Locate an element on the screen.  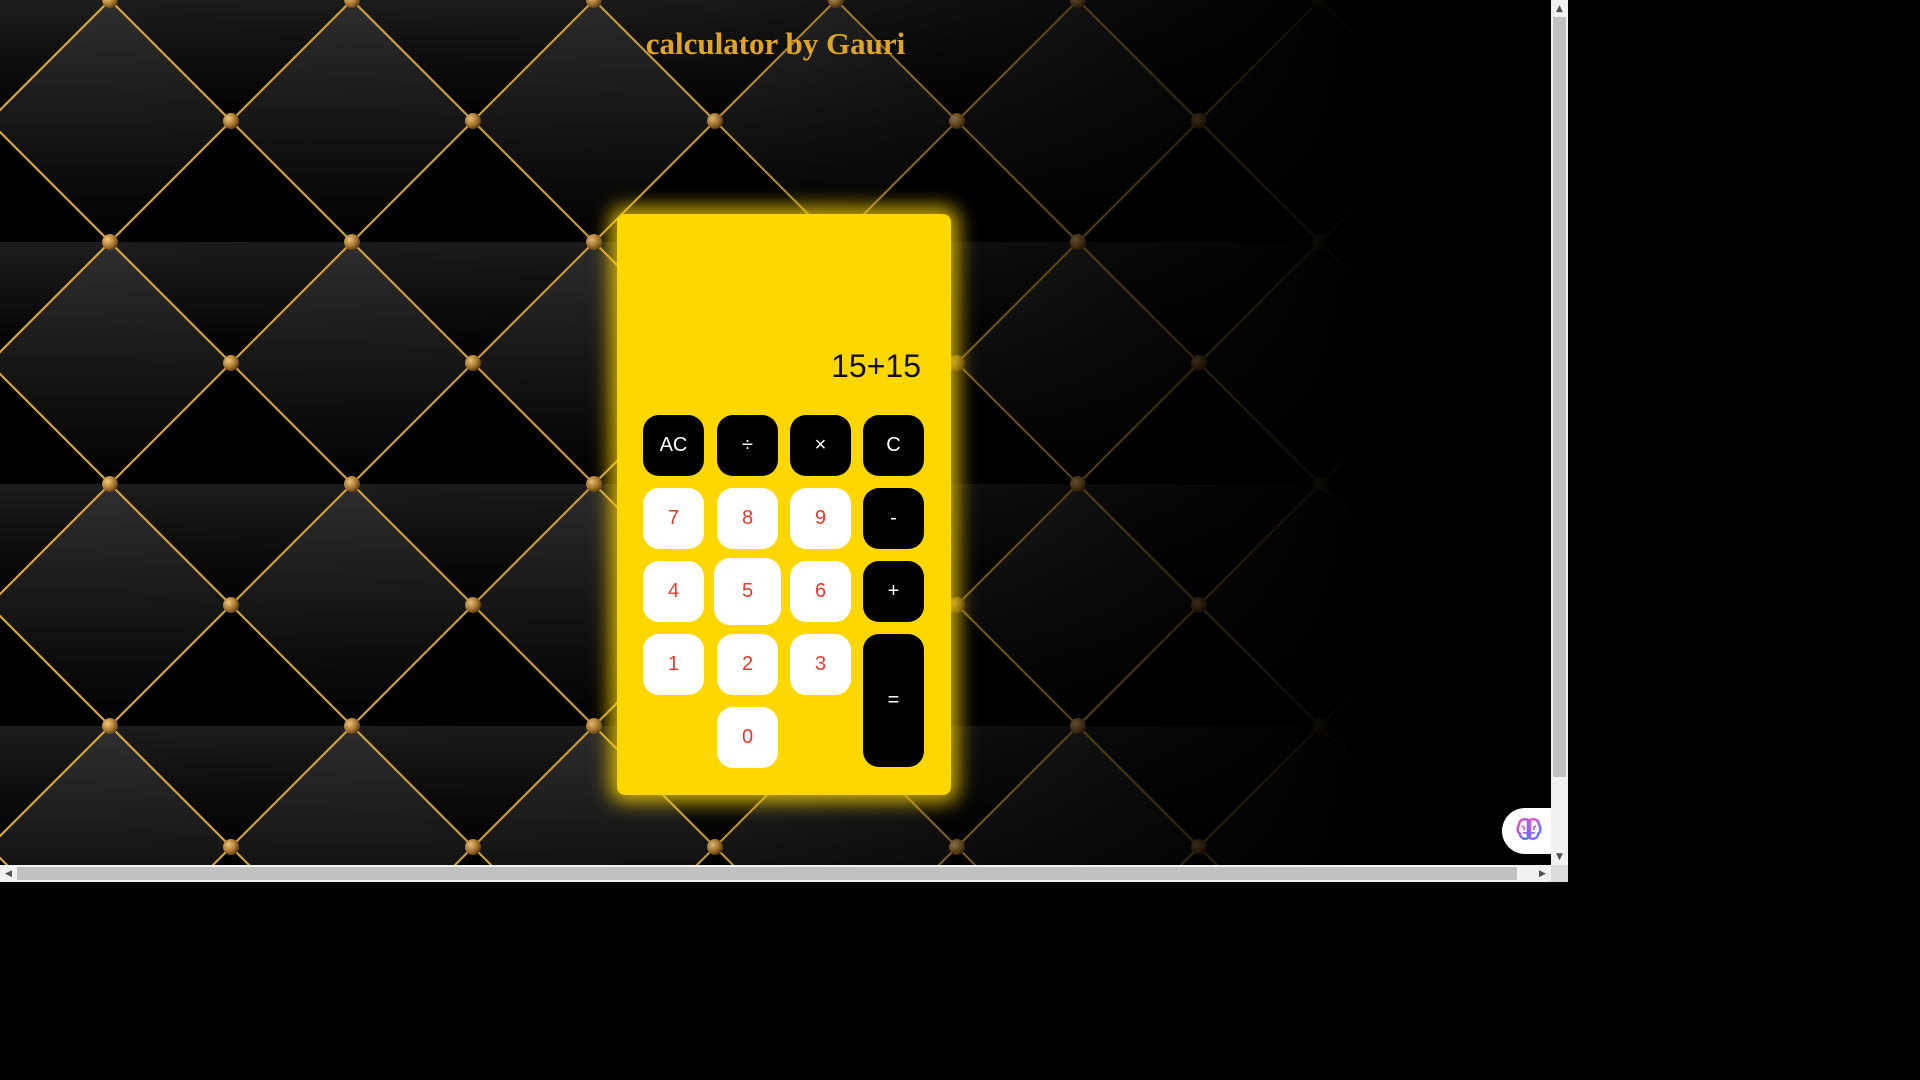
clear-button: C is located at coordinates (893, 445).